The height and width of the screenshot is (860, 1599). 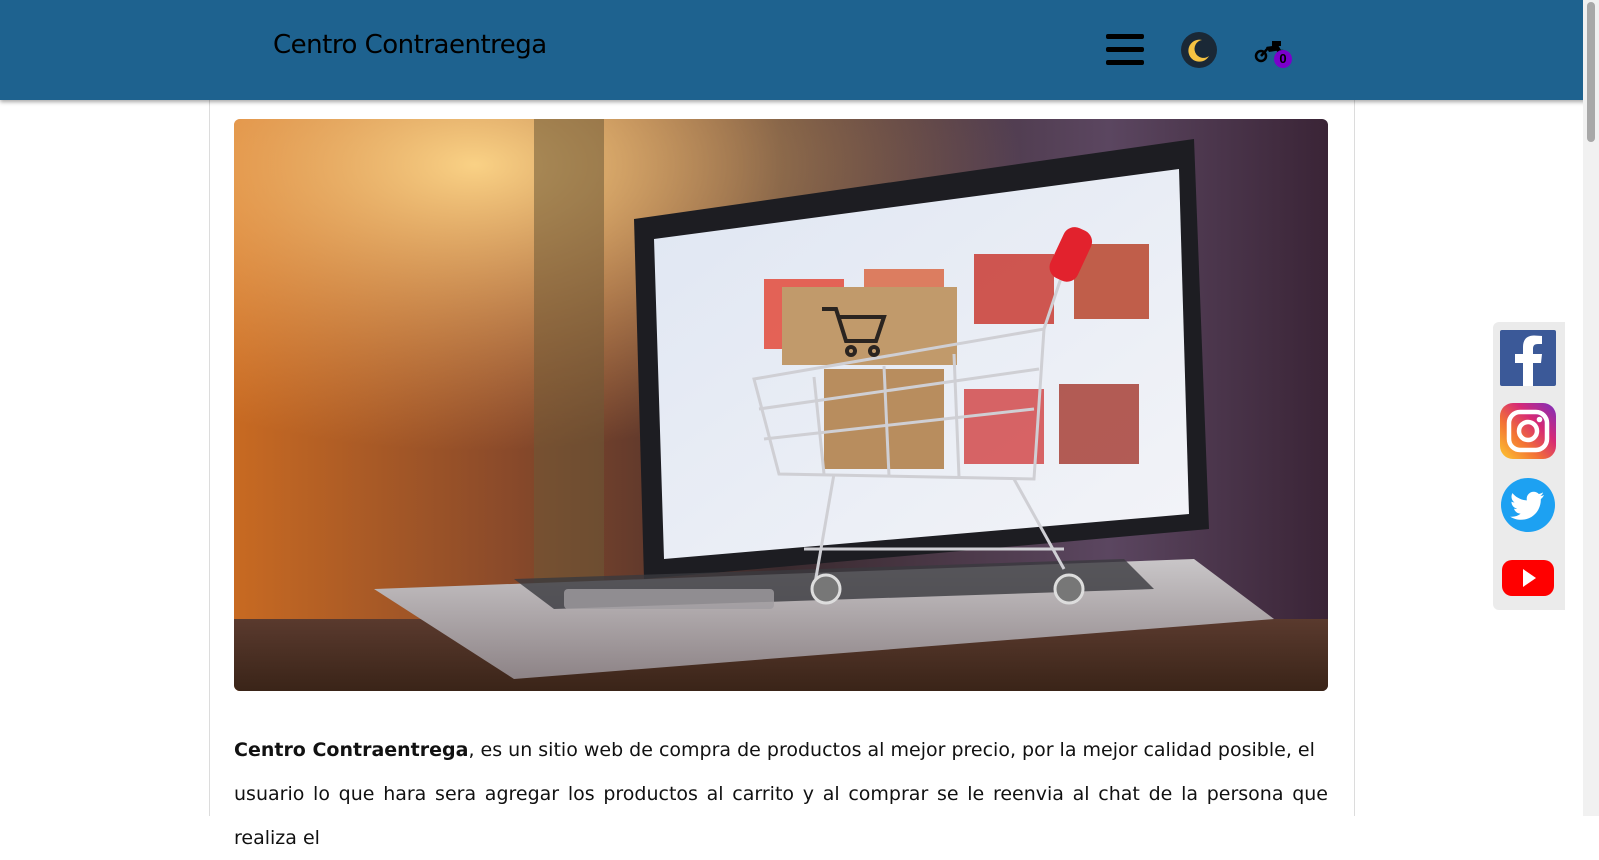 What do you see at coordinates (1283, 59) in the screenshot?
I see `cart-count-badge: 0` at bounding box center [1283, 59].